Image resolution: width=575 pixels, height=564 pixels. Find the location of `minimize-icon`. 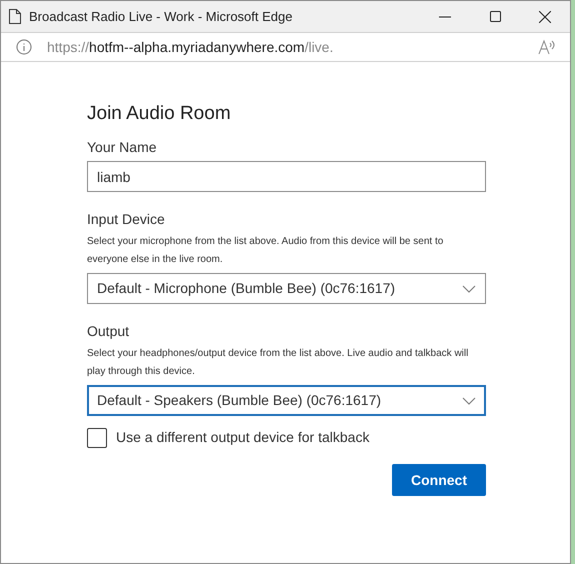

minimize-icon is located at coordinates (445, 17).